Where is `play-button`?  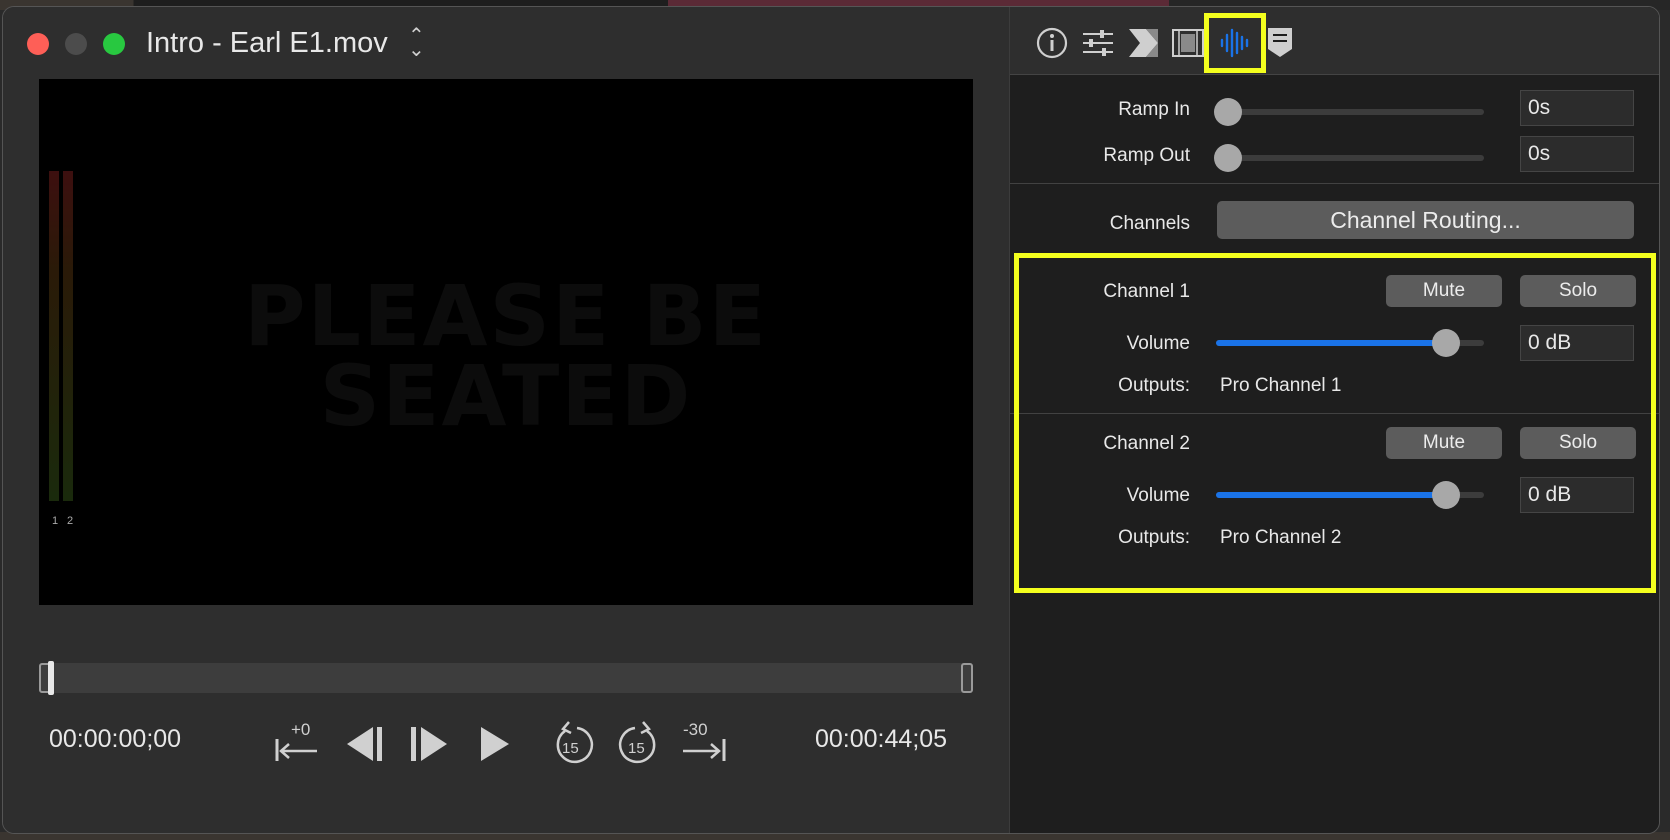 play-button is located at coordinates (493, 742).